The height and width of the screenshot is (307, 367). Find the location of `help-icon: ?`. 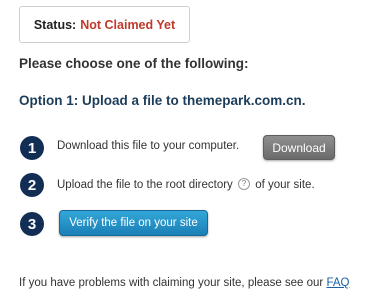

help-icon: ? is located at coordinates (244, 184).